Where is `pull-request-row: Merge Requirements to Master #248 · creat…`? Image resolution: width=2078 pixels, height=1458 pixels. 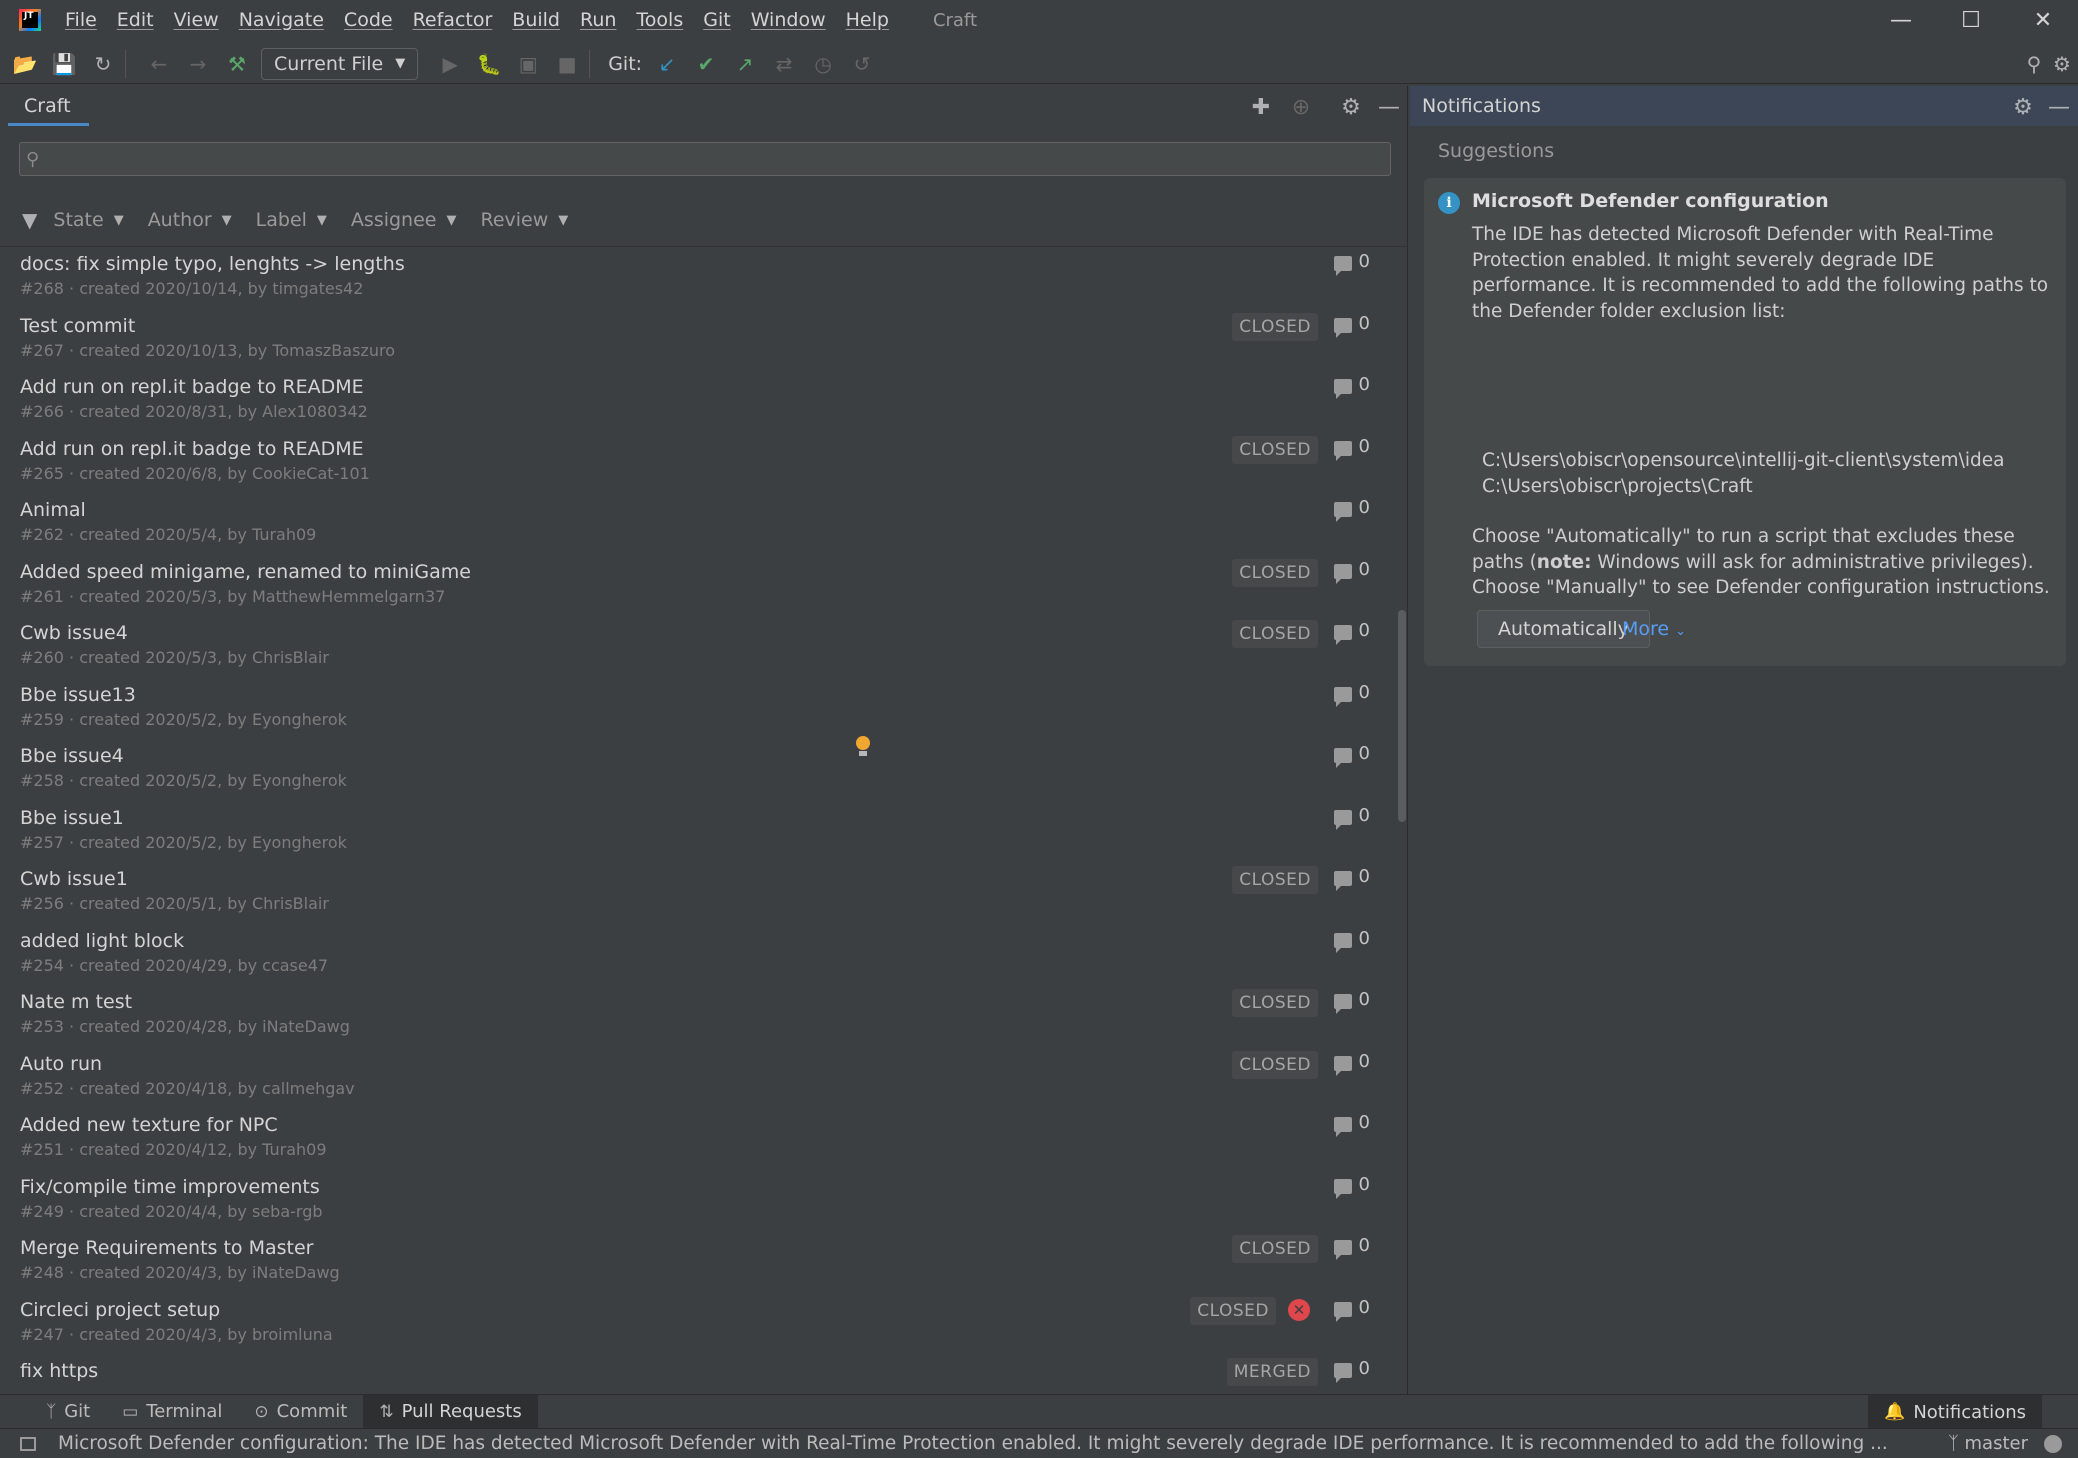 pull-request-row: Merge Requirements to Master #248 · creat… is located at coordinates (695, 1262).